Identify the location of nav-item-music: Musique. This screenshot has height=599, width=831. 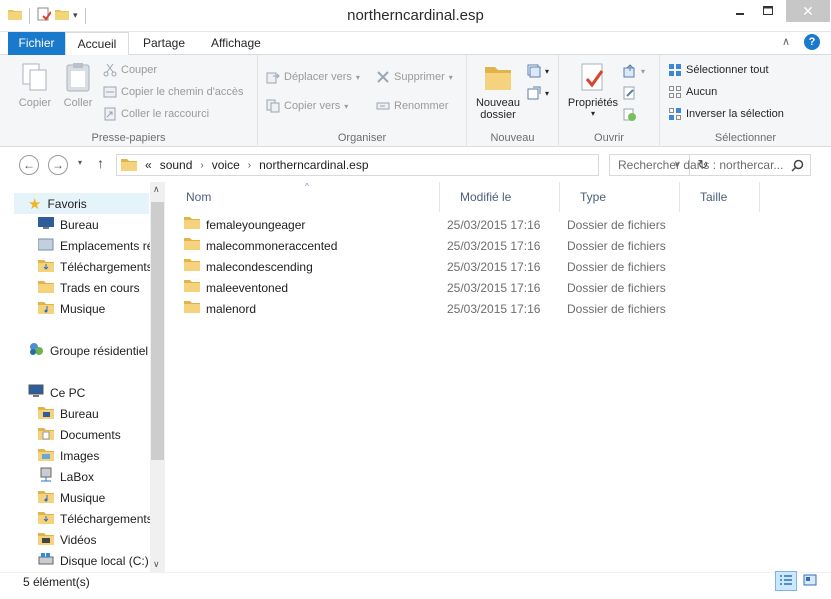
(94, 308).